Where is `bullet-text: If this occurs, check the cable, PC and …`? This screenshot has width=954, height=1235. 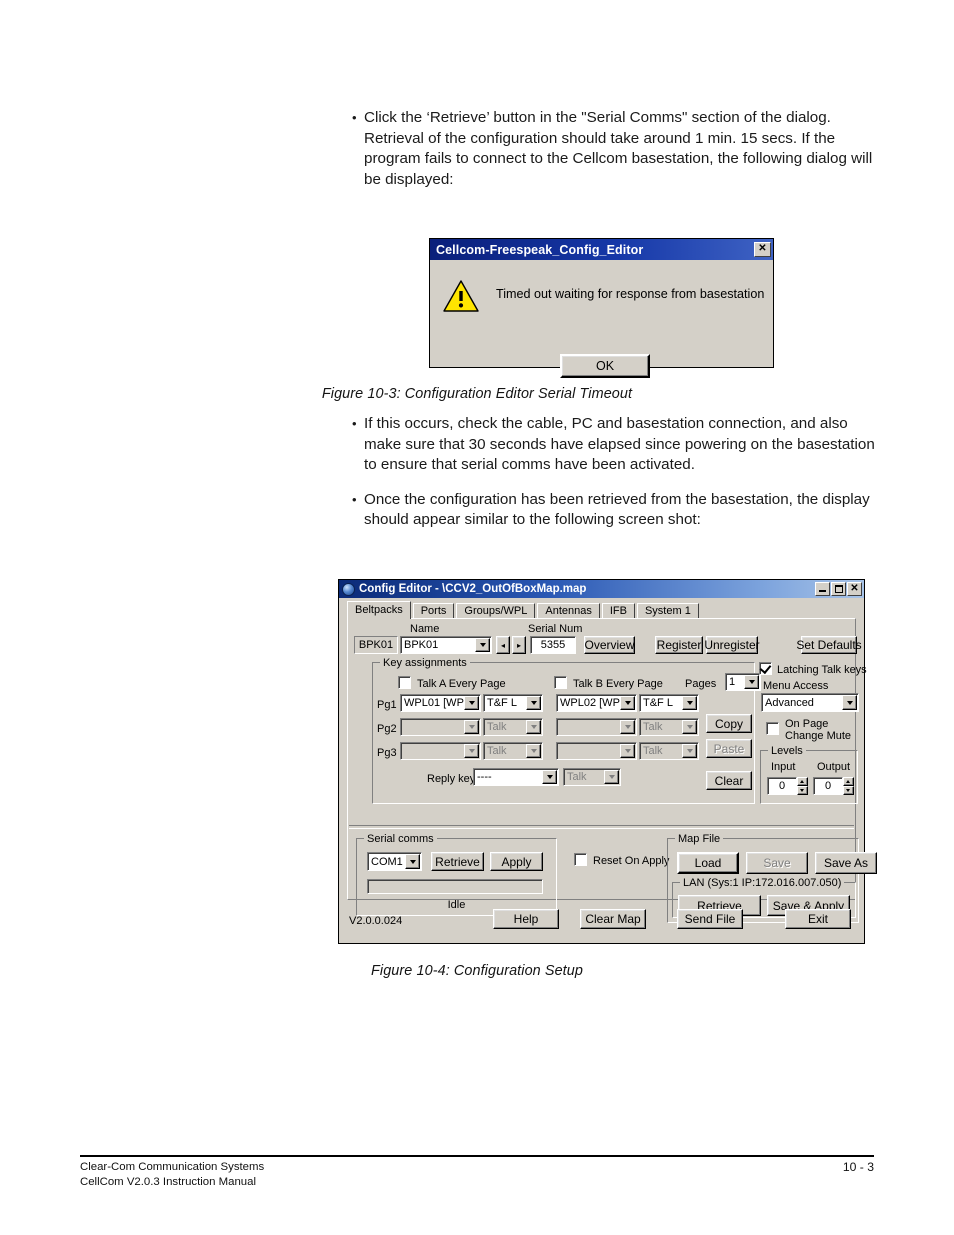 bullet-text: If this occurs, check the cable, PC and … is located at coordinates (619, 444).